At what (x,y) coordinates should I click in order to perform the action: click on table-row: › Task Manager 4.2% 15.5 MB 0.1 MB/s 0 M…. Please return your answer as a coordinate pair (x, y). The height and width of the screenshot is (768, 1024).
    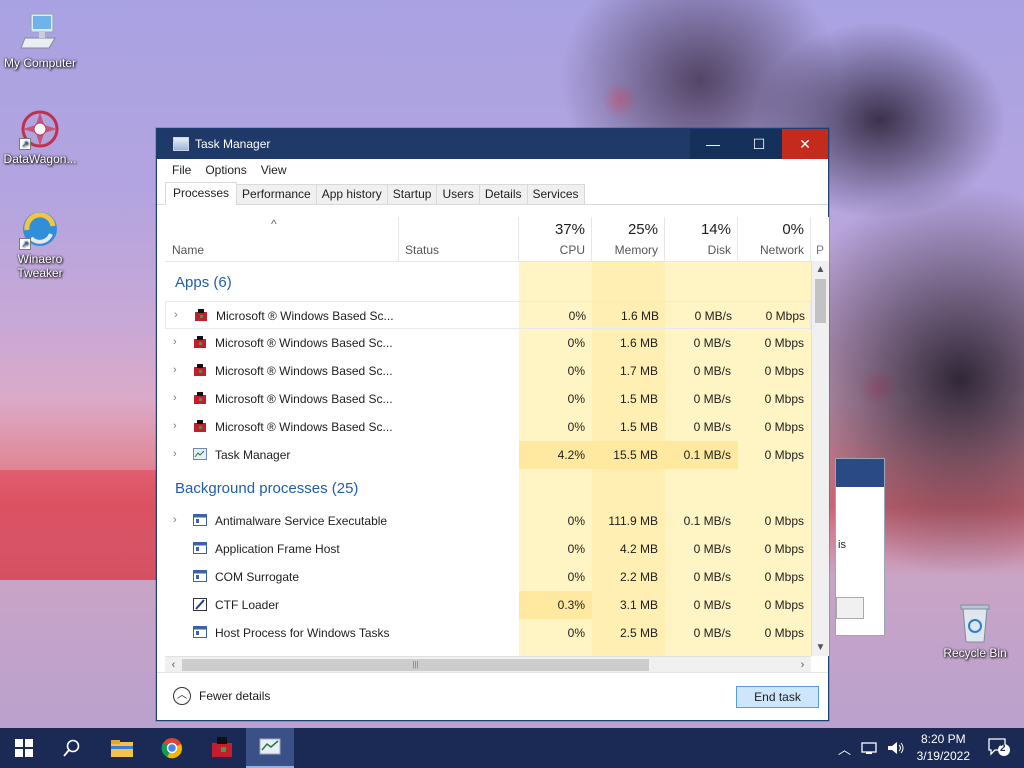
    Looking at the image, I should click on (488, 455).